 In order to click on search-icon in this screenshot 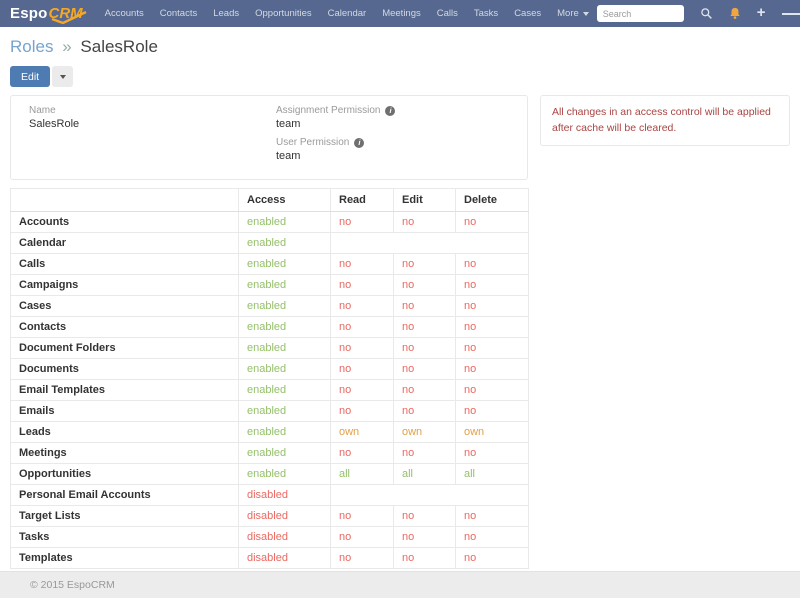, I will do `click(706, 13)`.